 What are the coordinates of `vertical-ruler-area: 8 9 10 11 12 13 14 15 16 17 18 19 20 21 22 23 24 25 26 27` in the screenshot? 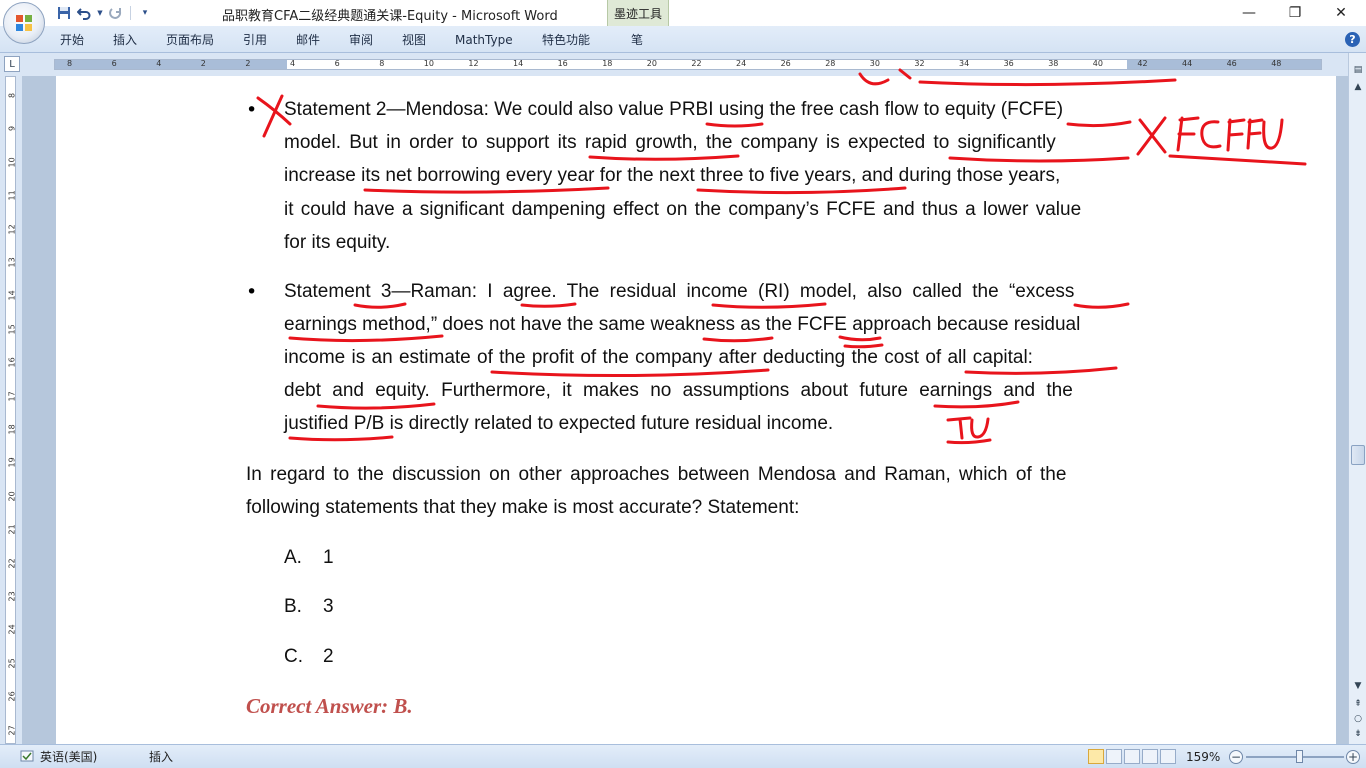 It's located at (11, 410).